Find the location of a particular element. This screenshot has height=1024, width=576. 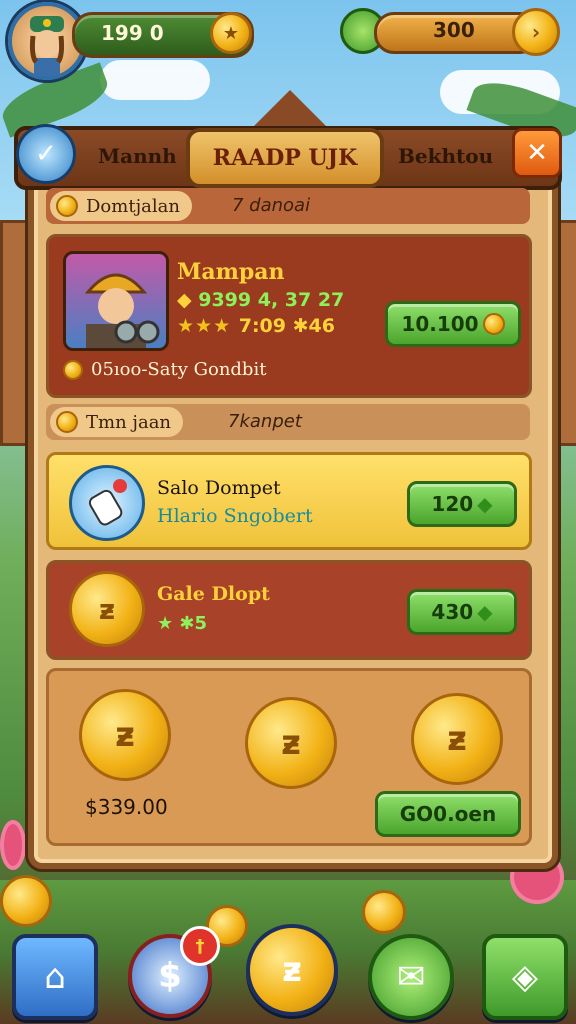

tab-right: Bekhtou is located at coordinates (445, 156).